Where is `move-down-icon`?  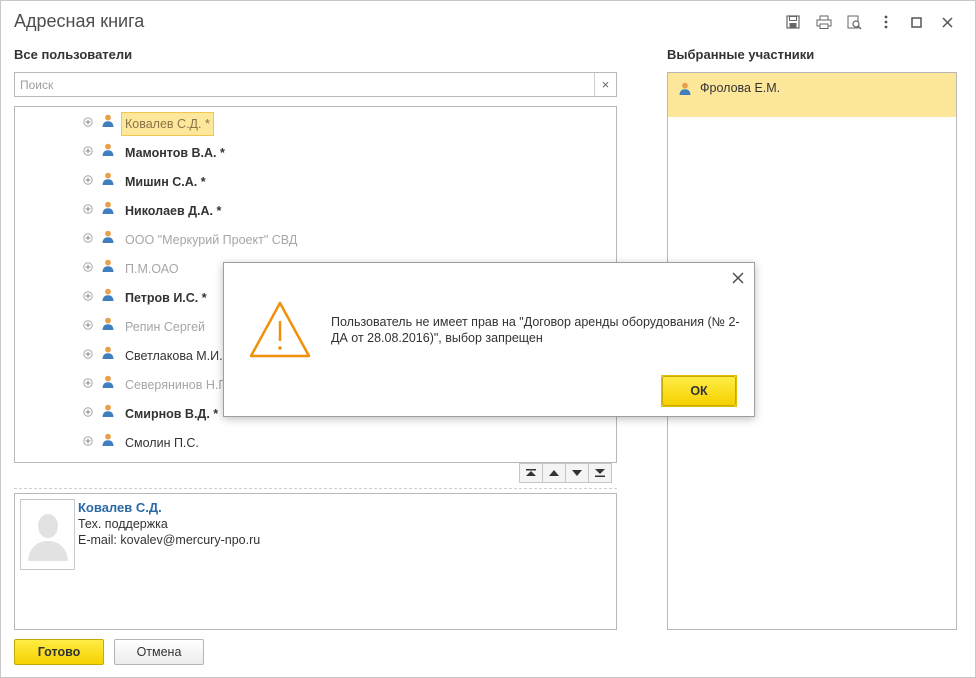
move-down-icon is located at coordinates (577, 473).